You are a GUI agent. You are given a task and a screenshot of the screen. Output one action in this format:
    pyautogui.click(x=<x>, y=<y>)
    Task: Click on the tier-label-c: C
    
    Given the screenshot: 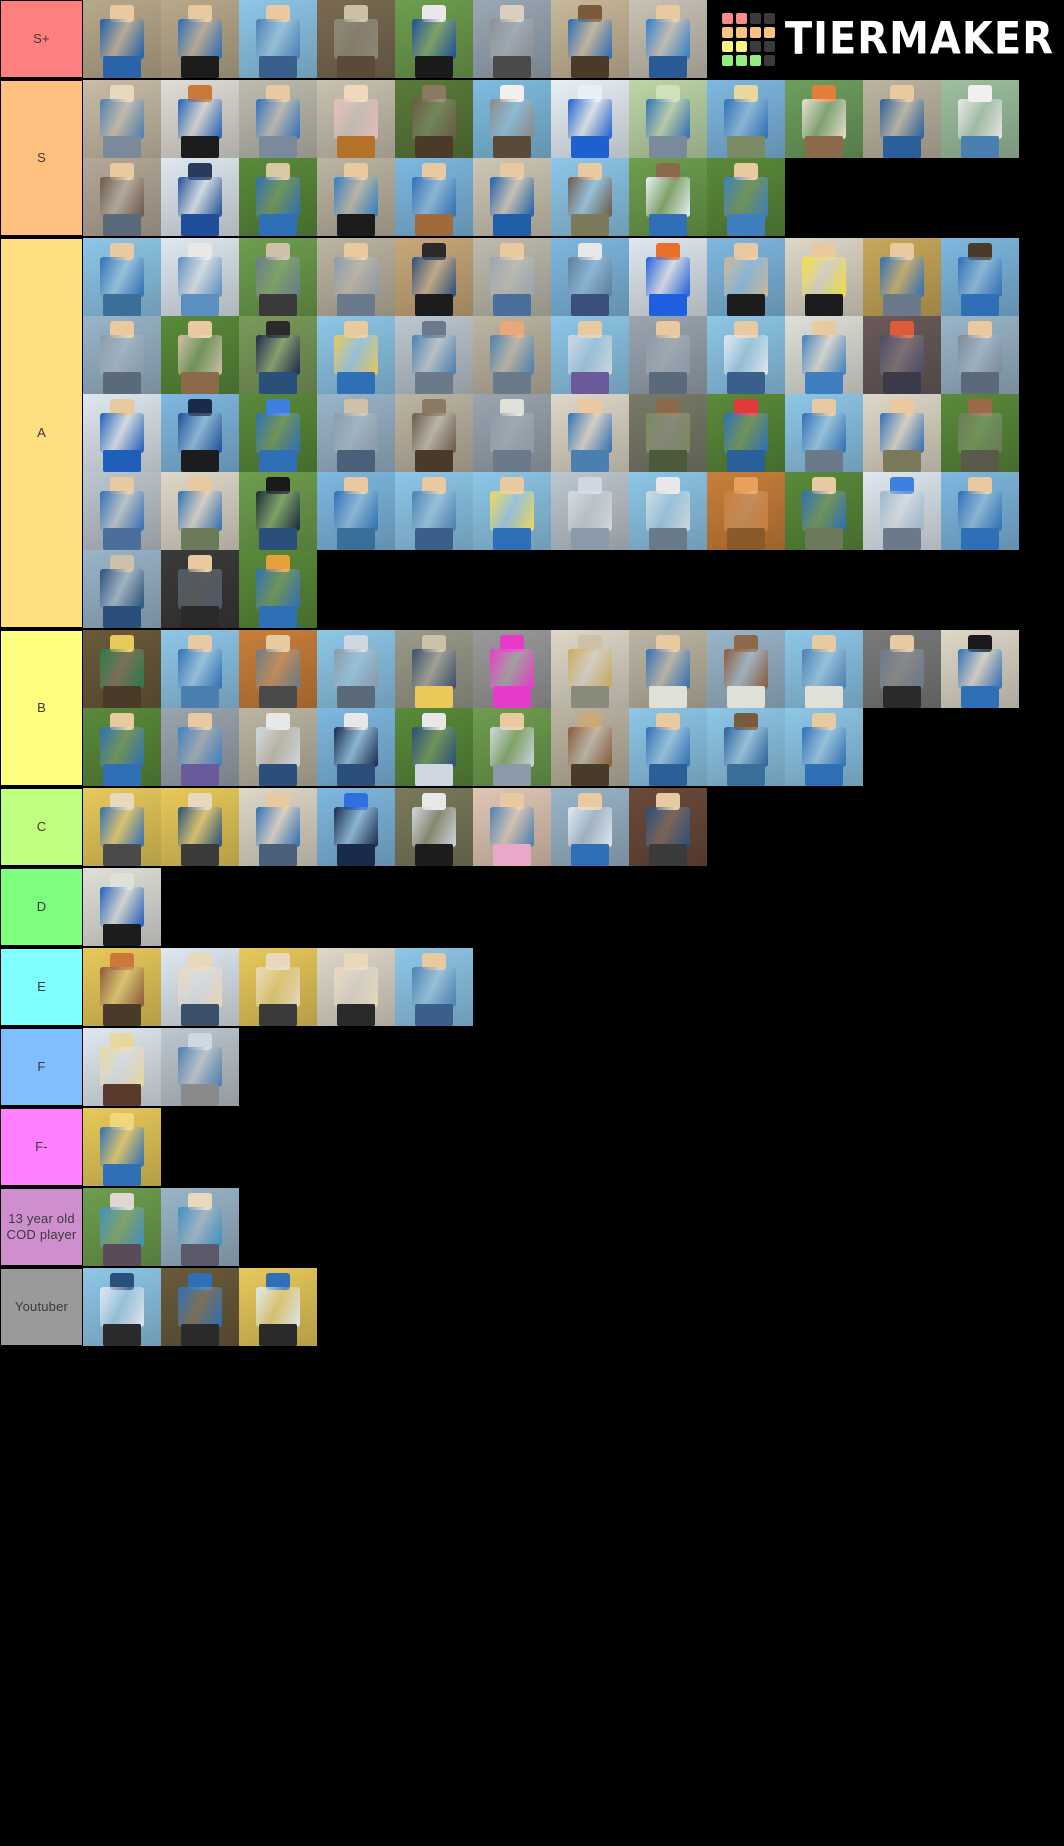 What is the action you would take?
    pyautogui.click(x=41, y=827)
    